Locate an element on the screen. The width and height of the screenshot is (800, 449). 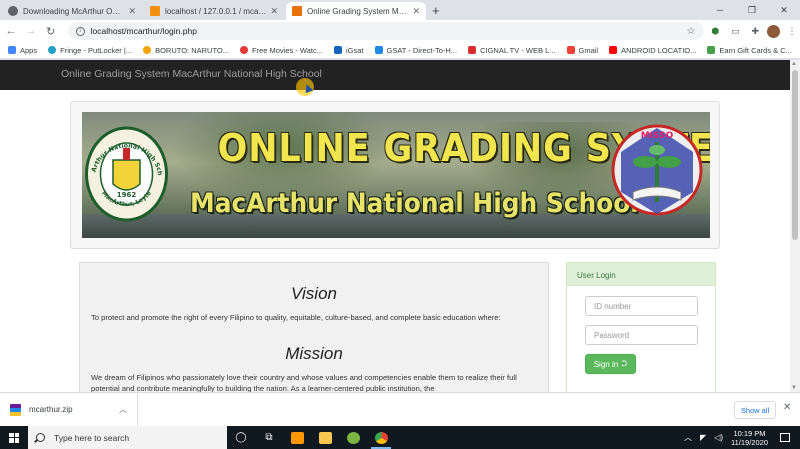
svg-text: 1962 is located at coordinates (127, 195).